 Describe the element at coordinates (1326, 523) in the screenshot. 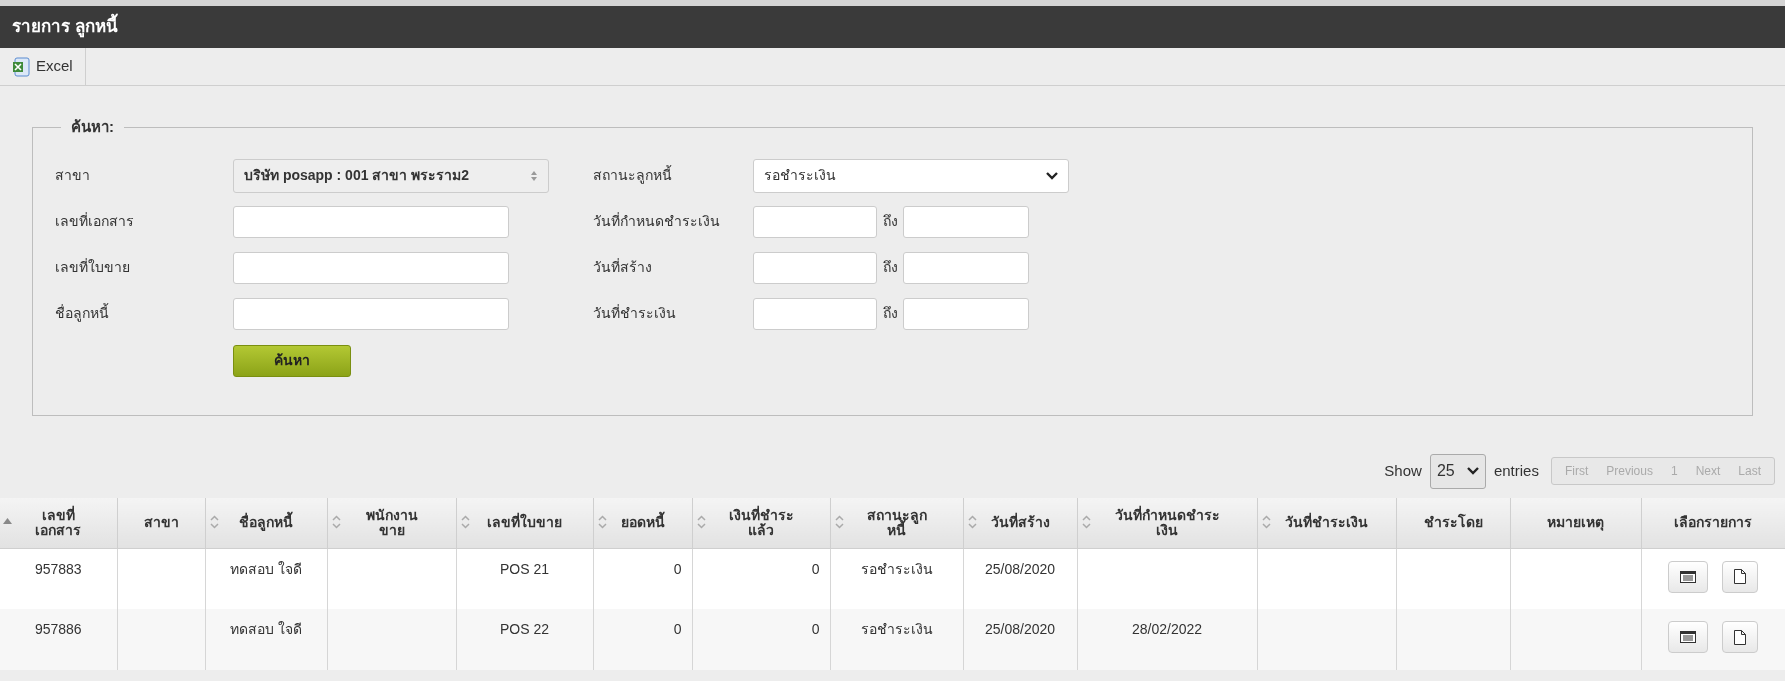

I see `column-header: วันที่ชำระเงิน` at that location.